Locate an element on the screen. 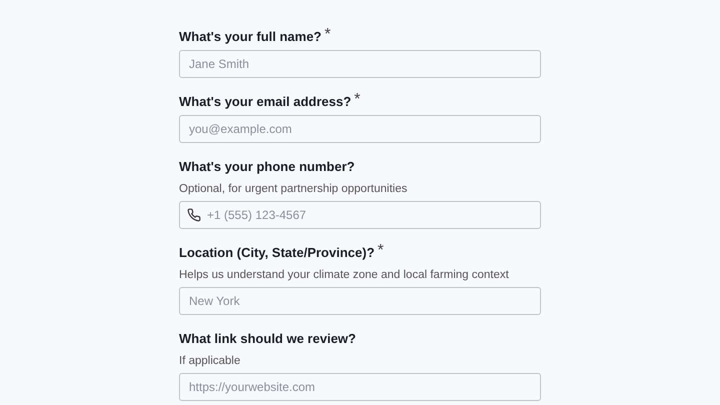 The image size is (720, 405). phone-icon is located at coordinates (194, 215).